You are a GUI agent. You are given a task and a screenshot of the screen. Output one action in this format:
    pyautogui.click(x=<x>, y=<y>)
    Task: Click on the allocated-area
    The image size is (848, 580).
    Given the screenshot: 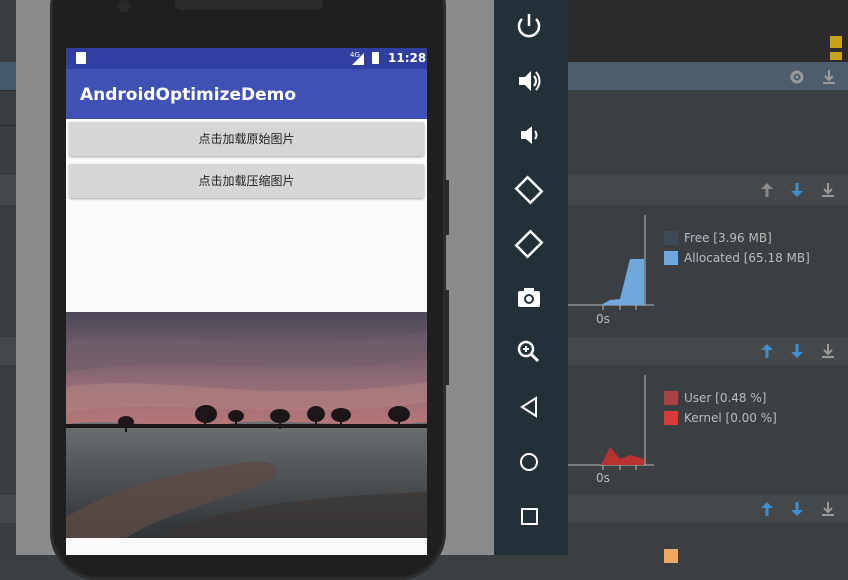 What is the action you would take?
    pyautogui.click(x=622, y=282)
    